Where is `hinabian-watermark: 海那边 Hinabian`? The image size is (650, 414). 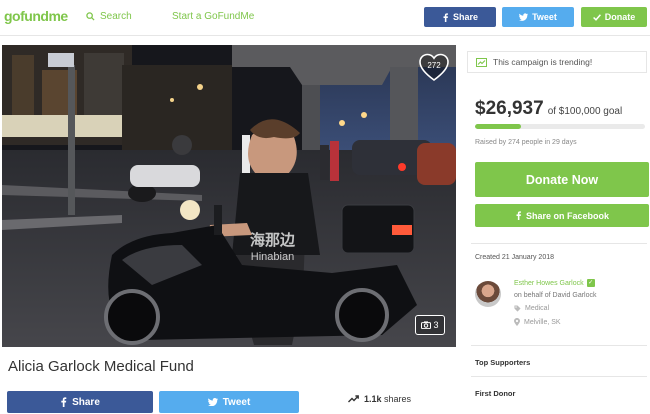
hinabian-watermark: 海那边 Hinabian is located at coordinates (272, 249).